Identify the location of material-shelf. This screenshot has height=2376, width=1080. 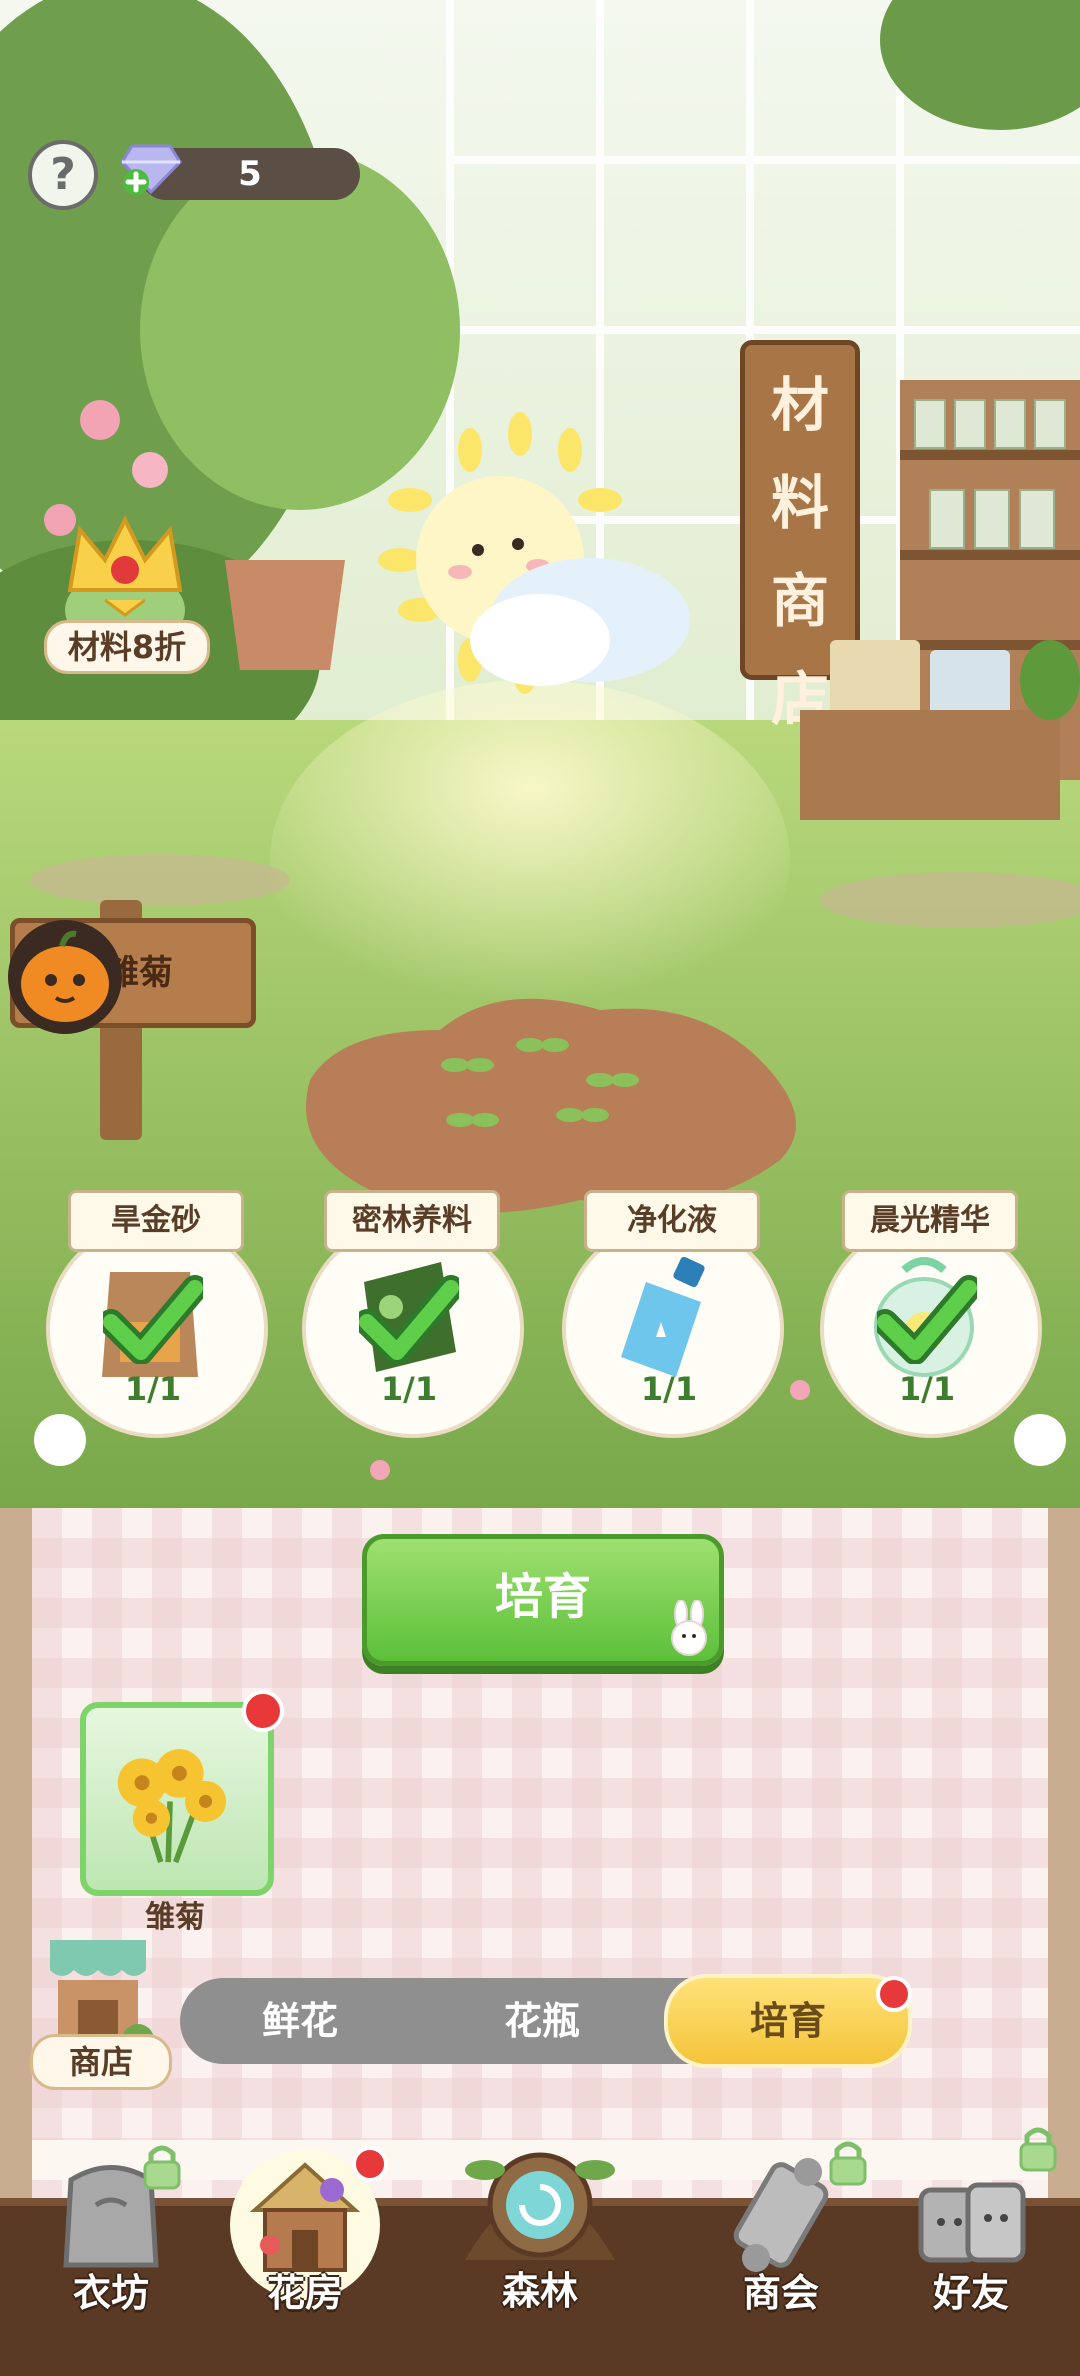
(940, 600).